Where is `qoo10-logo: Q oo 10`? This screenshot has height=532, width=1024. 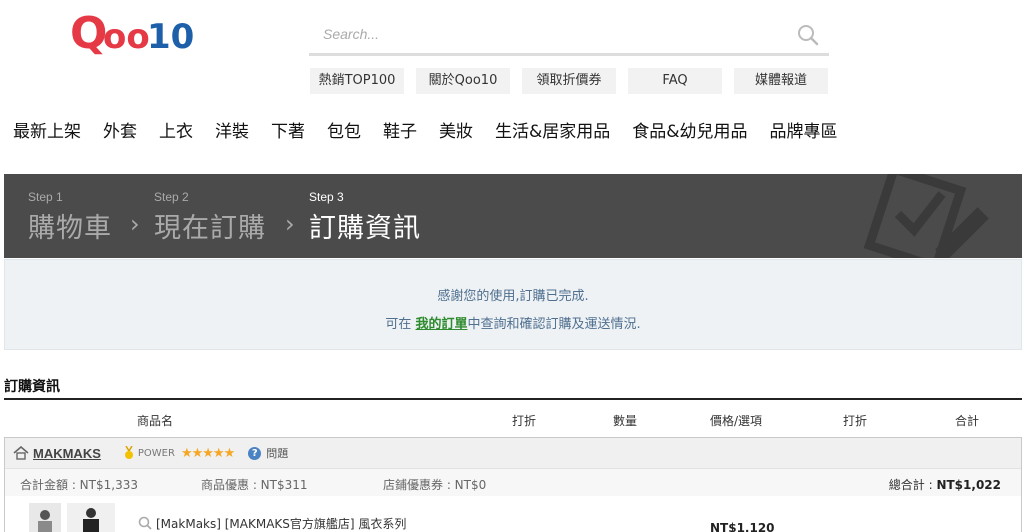
qoo10-logo: Q oo 10 is located at coordinates (140, 31).